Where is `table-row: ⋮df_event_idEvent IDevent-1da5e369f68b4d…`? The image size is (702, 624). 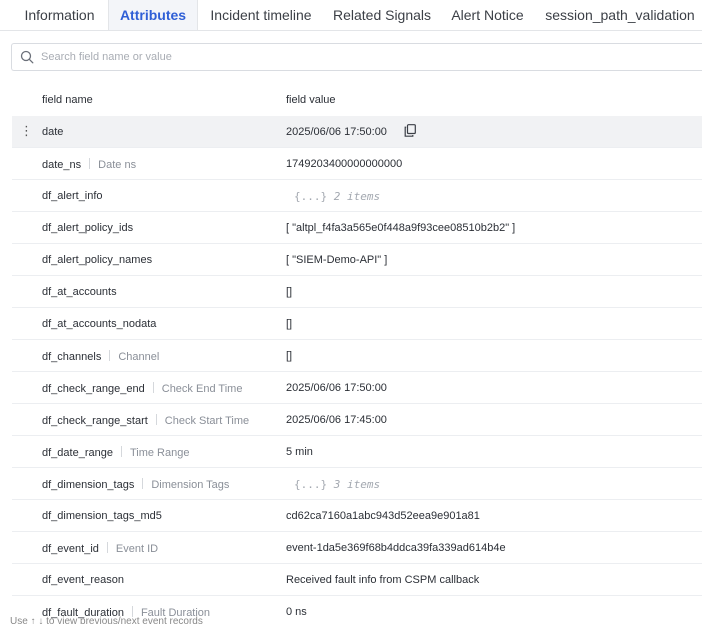 table-row: ⋮df_event_idEvent IDevent-1da5e369f68b4d… is located at coordinates (357, 548).